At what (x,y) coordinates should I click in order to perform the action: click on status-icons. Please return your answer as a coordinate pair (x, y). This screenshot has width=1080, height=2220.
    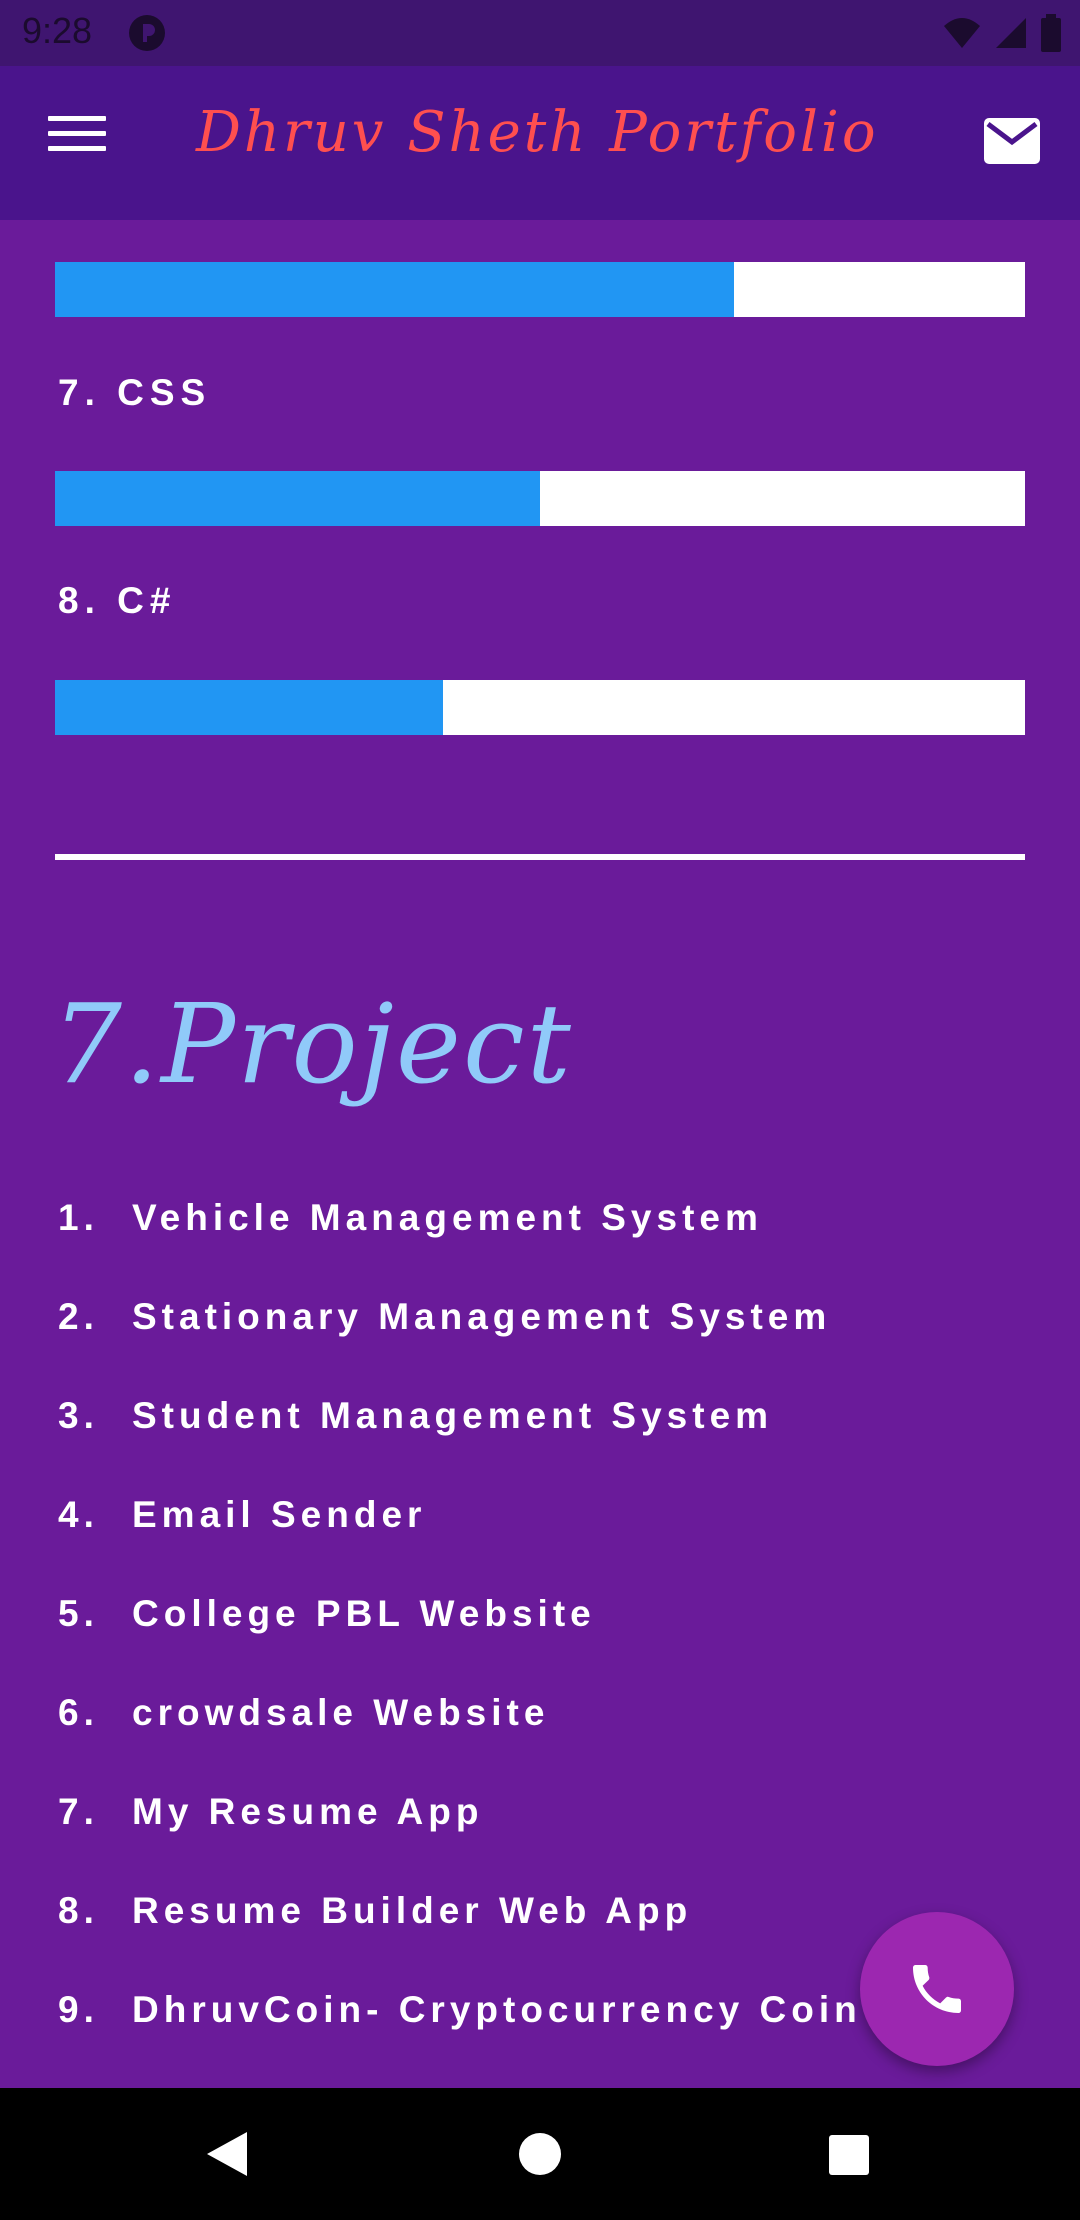
    Looking at the image, I should click on (1002, 33).